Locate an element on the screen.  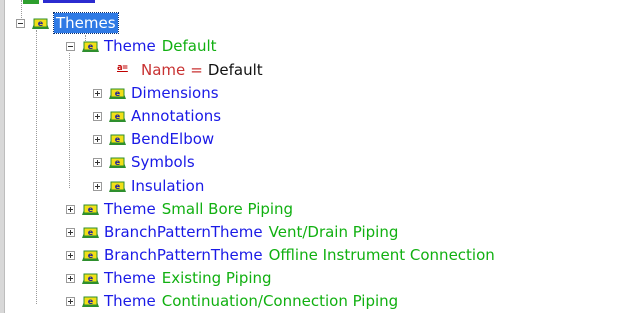
tree-node-theme-continuation: e Theme Continuation/Connection Piping is located at coordinates (232, 301).